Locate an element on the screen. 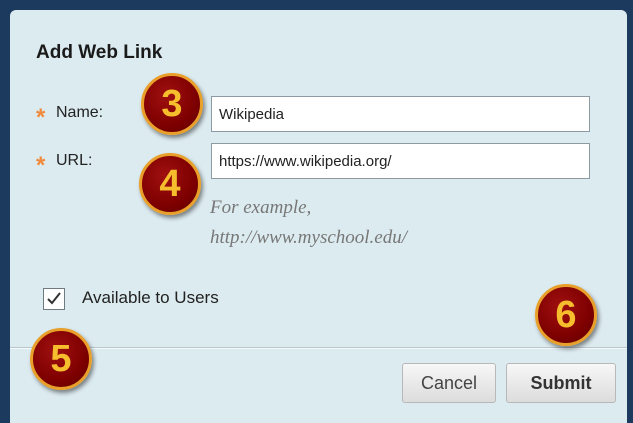  cancel-button: Cancel is located at coordinates (449, 383).